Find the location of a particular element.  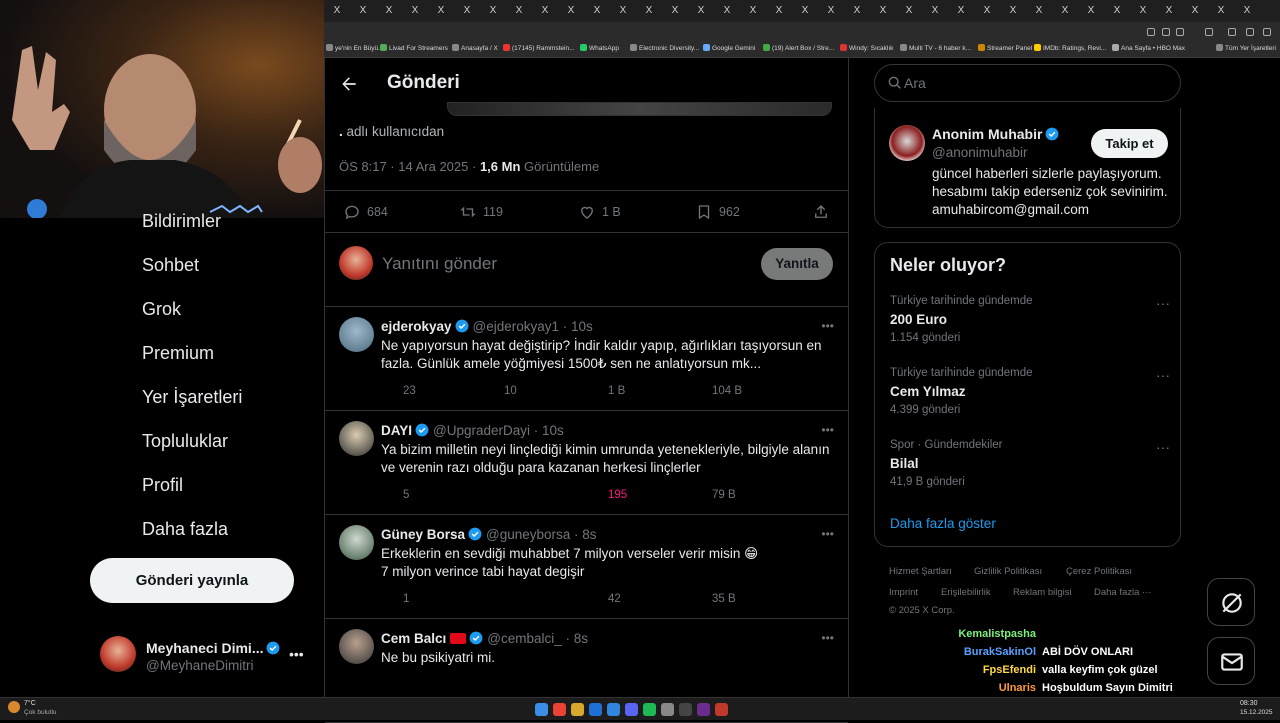

share-icon is located at coordinates (828, 599).